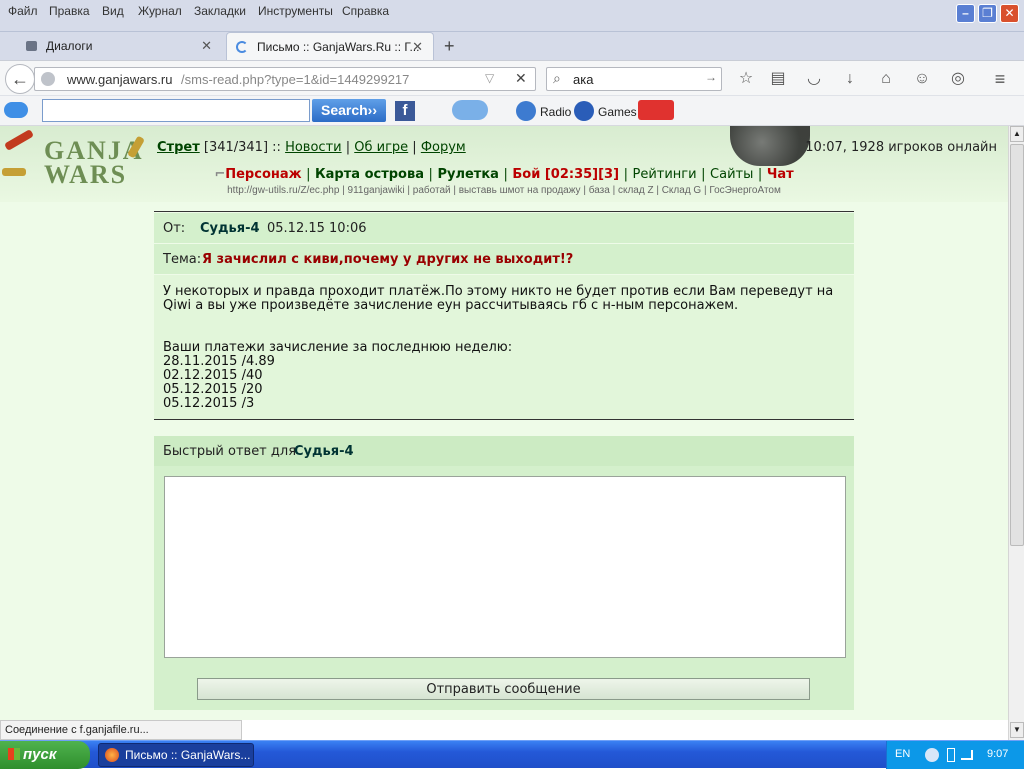  I want to click on facebook-icon: f, so click(405, 111).